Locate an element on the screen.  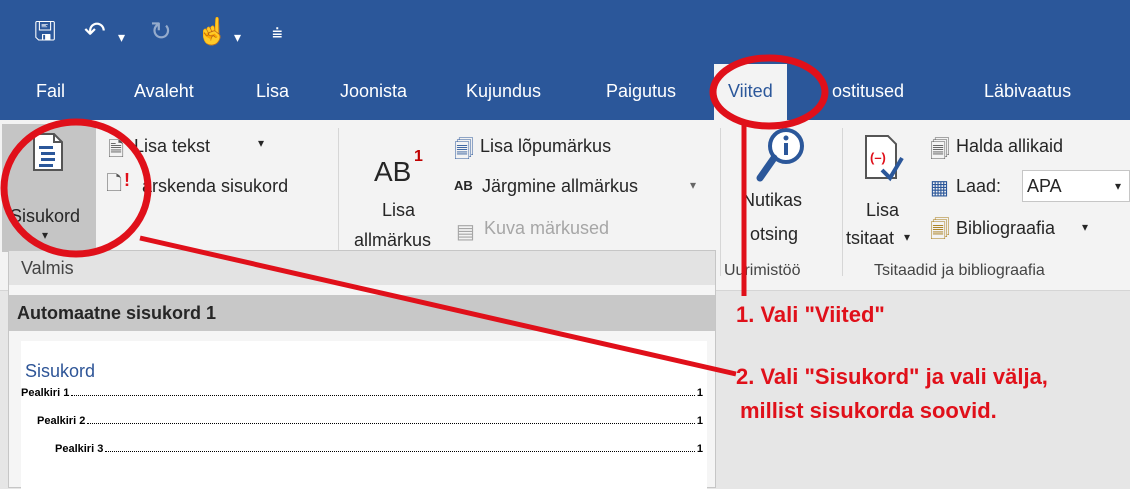
annotation-step-2-line-1: 2. Vali "Sisukord" ja vali välja, is located at coordinates (892, 376).